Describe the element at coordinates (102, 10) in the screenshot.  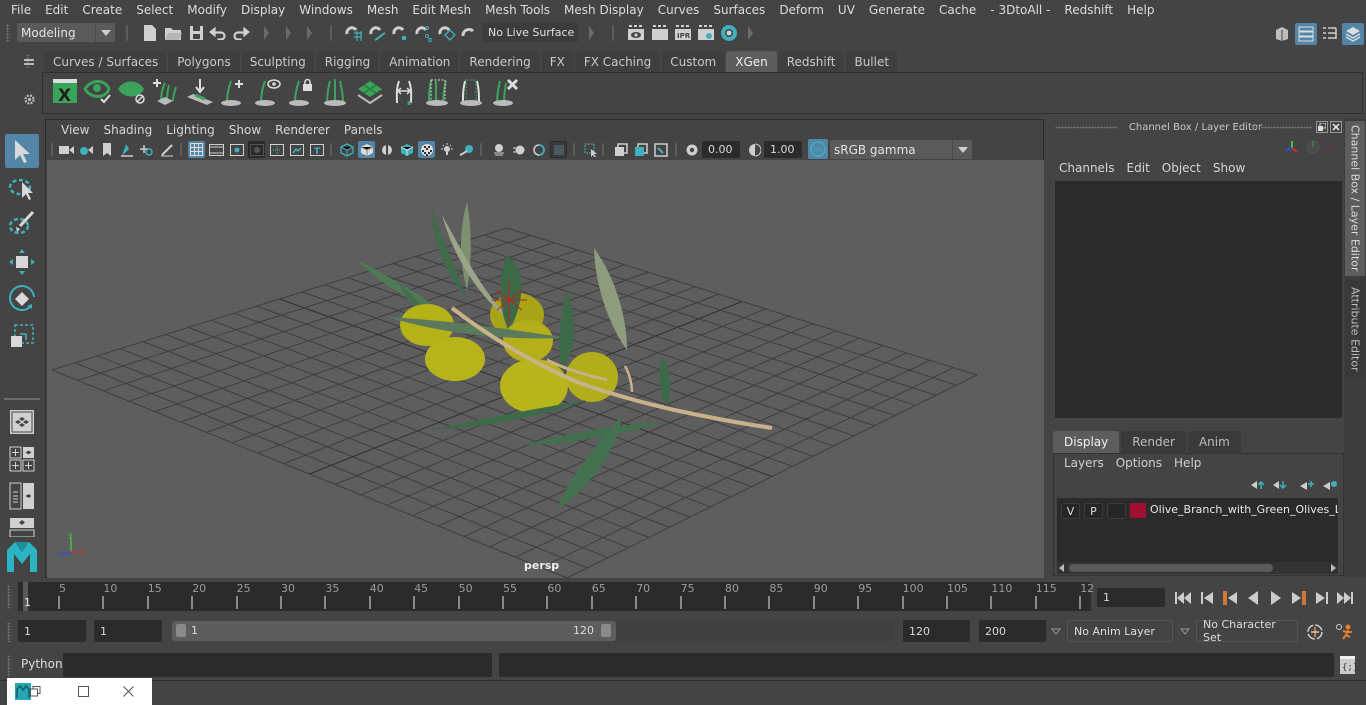
I see `menu-create: Create` at that location.